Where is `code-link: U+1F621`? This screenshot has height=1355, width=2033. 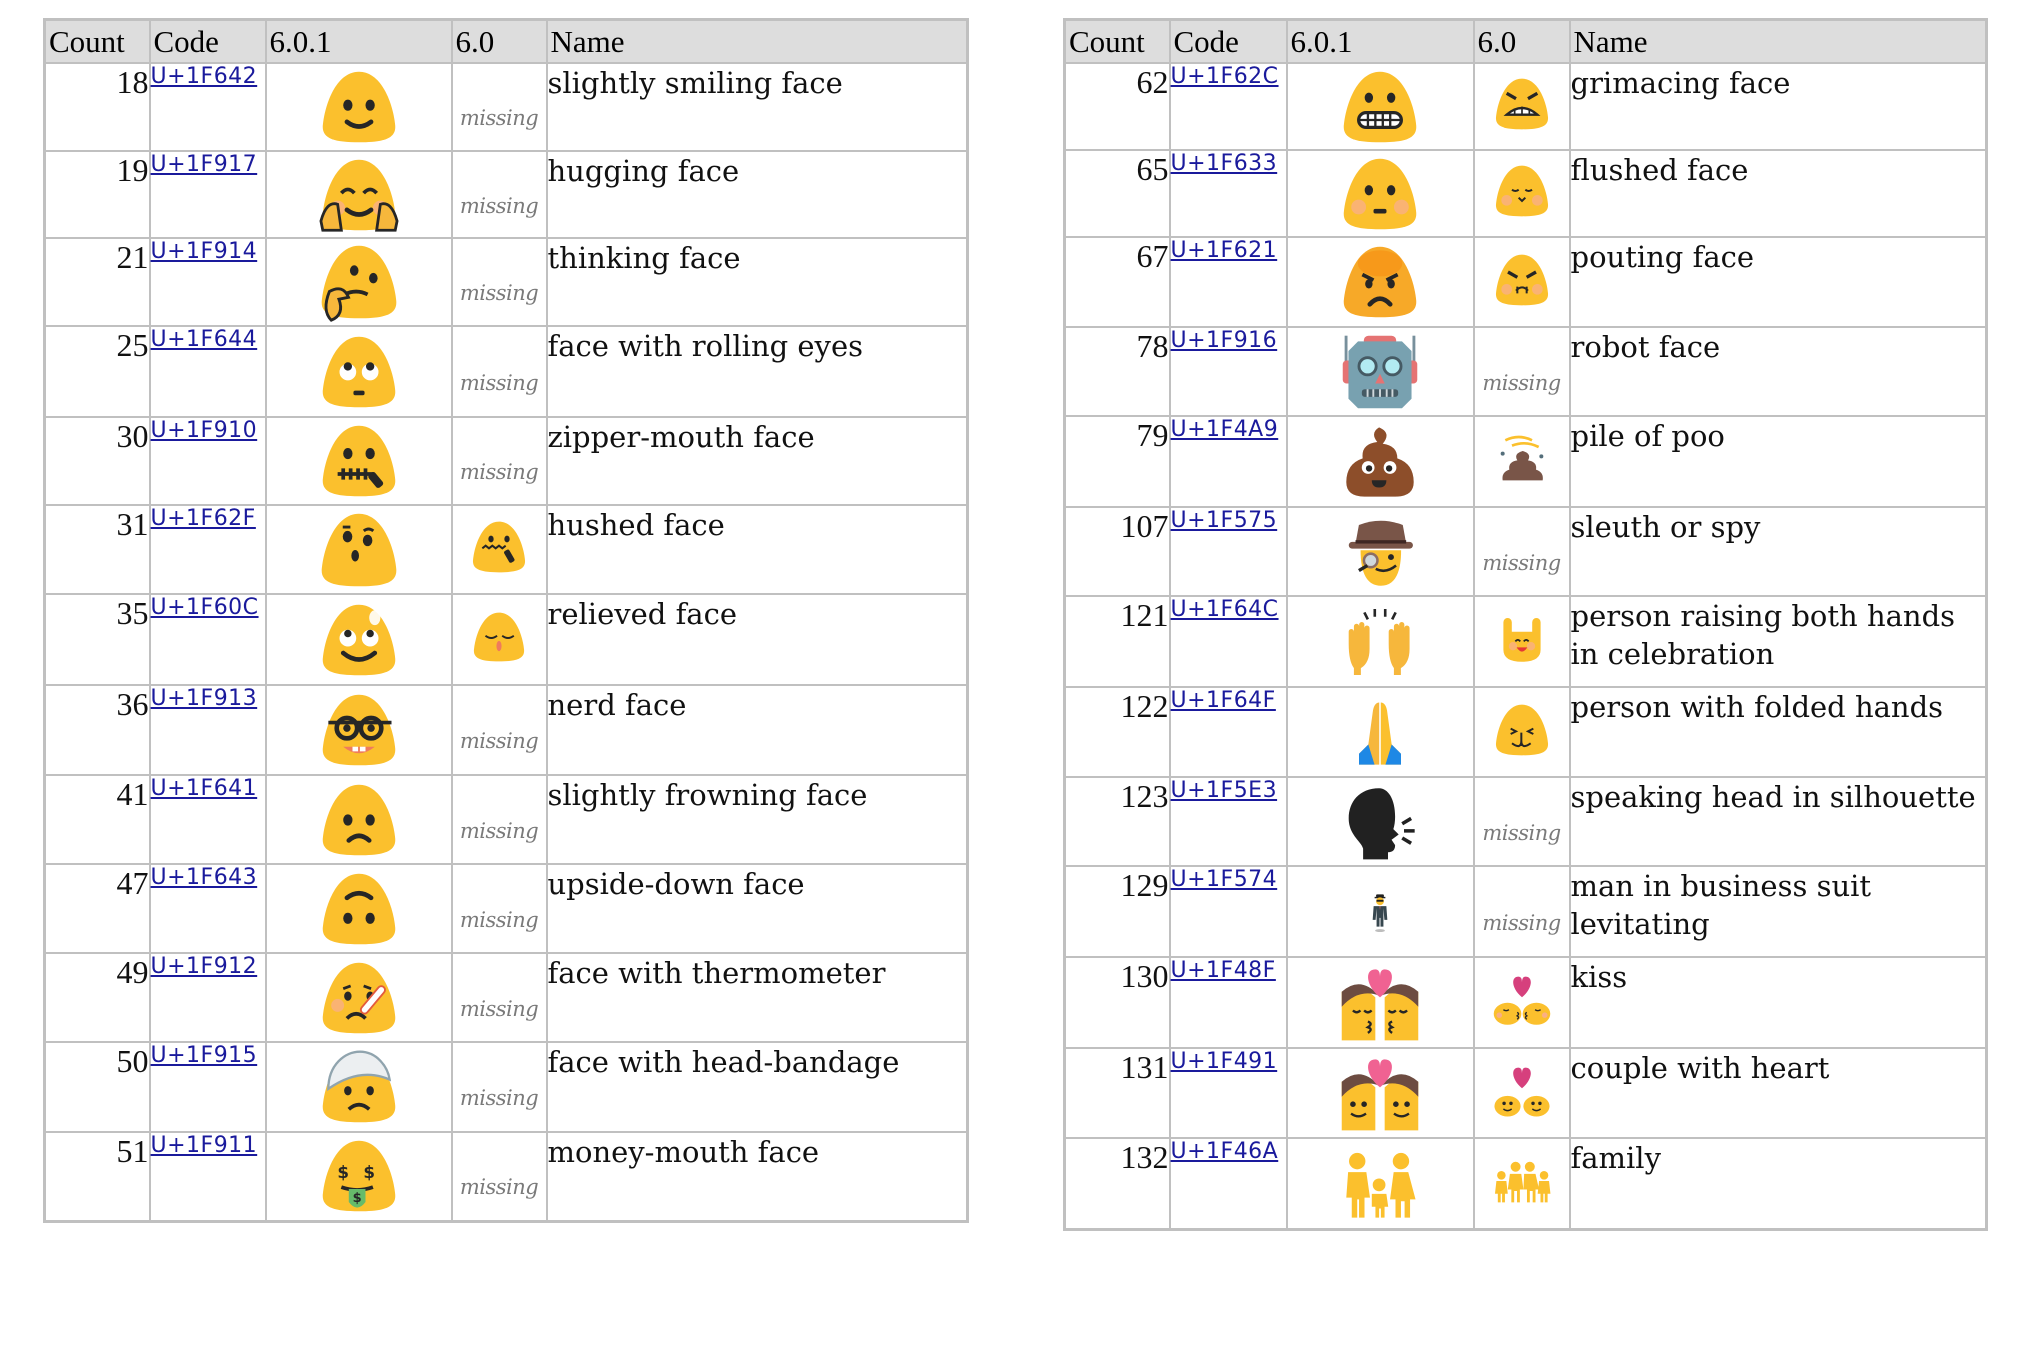
code-link: U+1F621 is located at coordinates (1224, 250).